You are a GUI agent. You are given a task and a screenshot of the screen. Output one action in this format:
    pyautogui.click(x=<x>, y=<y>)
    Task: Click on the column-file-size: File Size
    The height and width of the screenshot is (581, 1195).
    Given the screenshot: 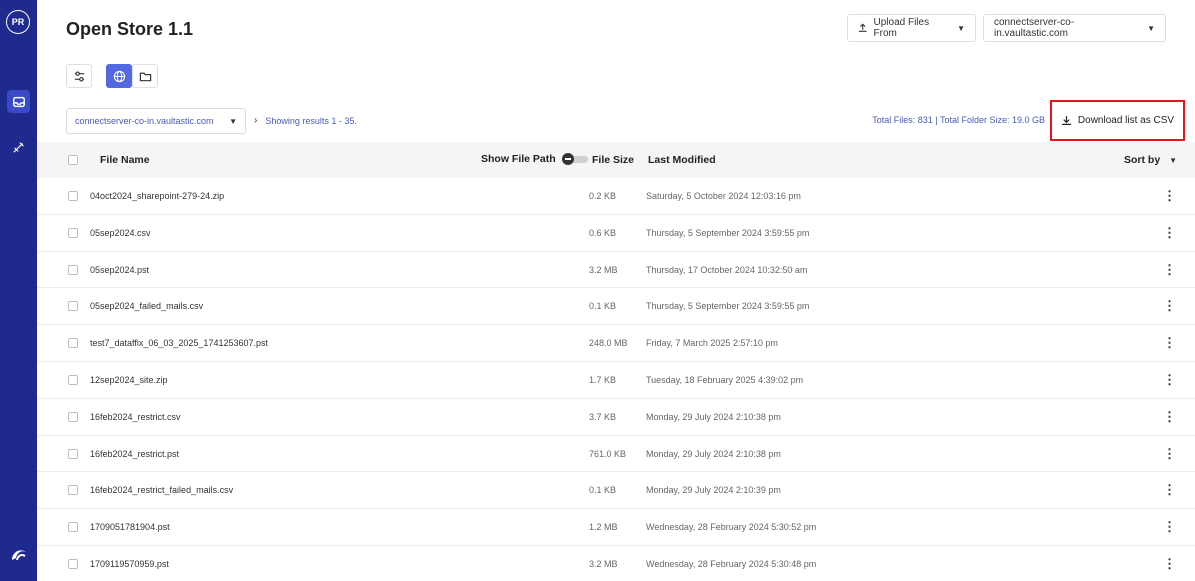 What is the action you would take?
    pyautogui.click(x=613, y=160)
    